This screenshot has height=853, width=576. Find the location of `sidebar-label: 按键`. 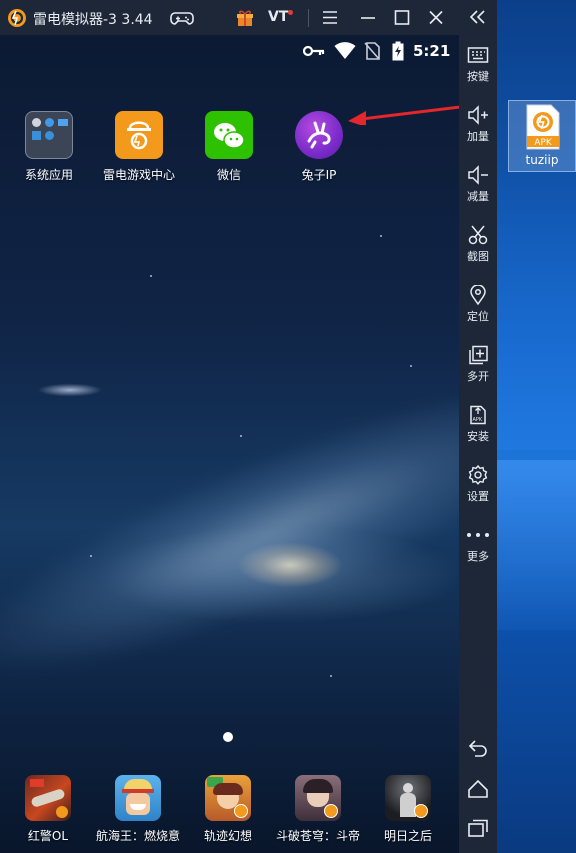

sidebar-label: 按键 is located at coordinates (478, 76).